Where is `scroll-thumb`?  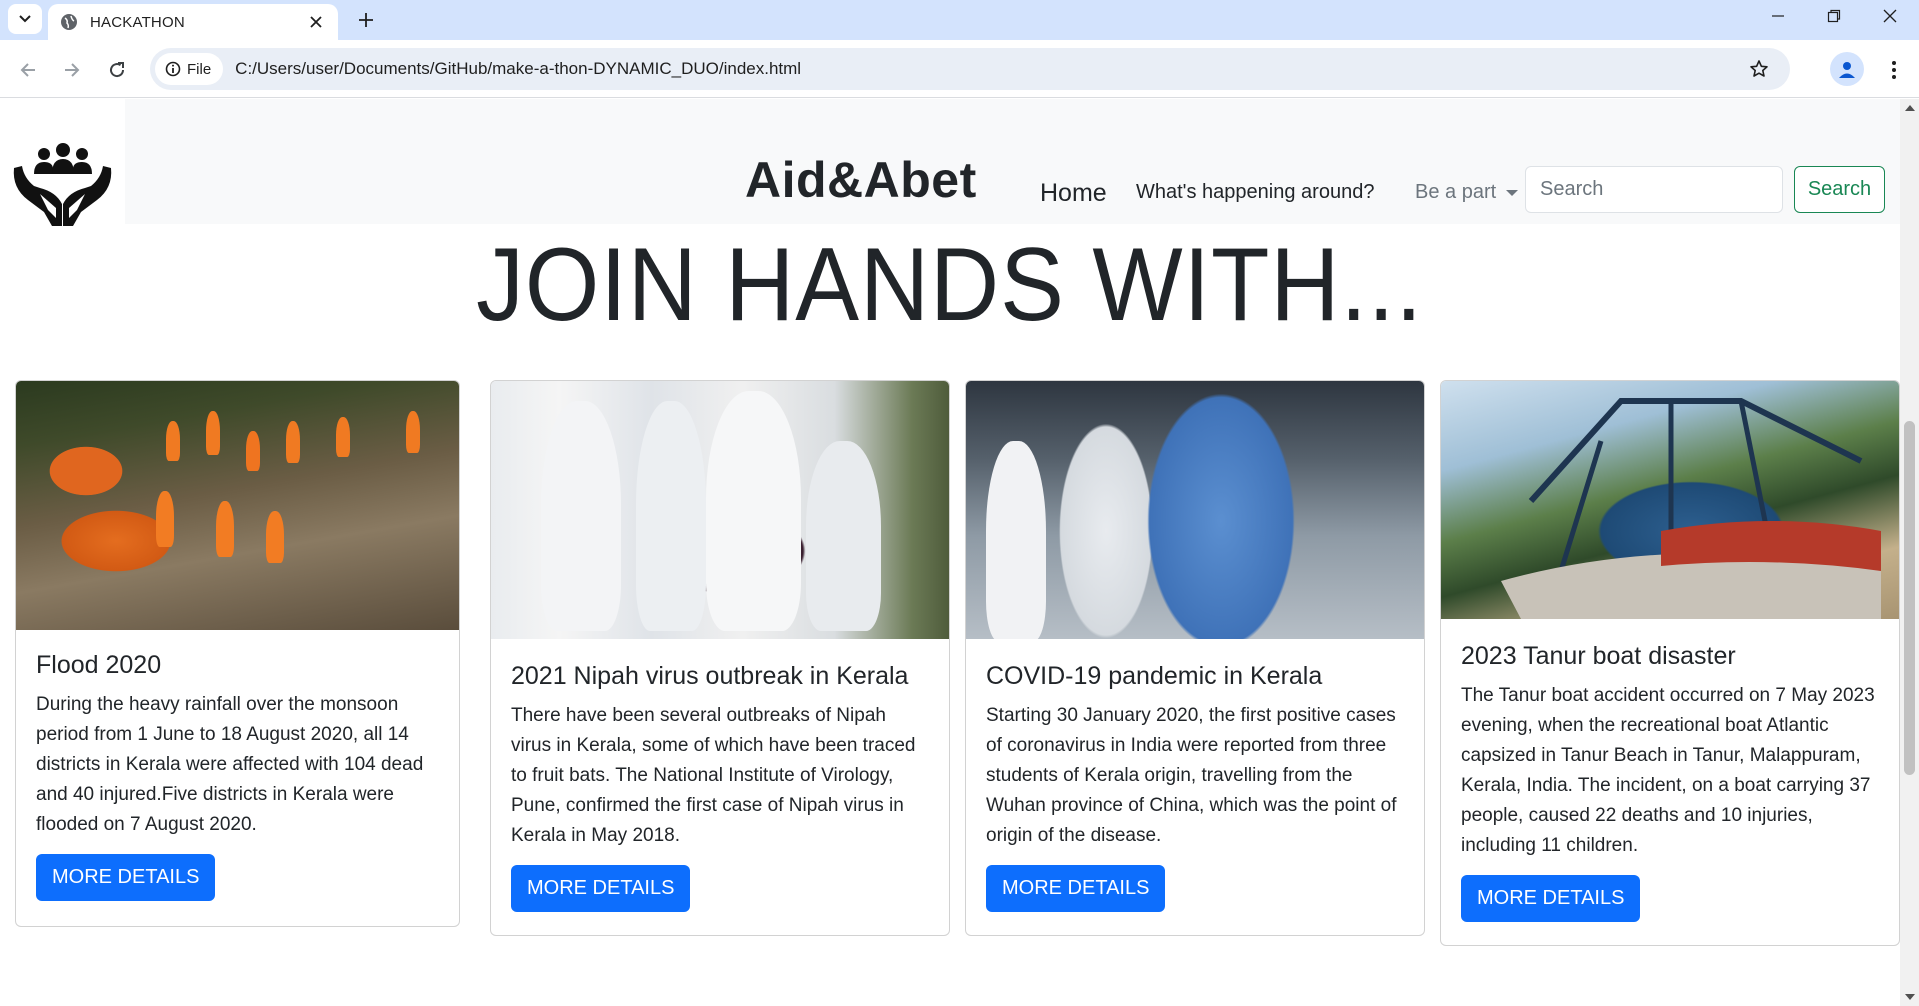 scroll-thumb is located at coordinates (1909, 598).